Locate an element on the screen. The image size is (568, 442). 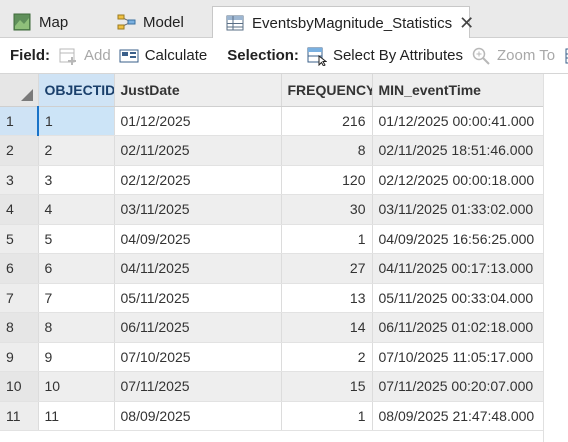
cell-min-eventtime: 05/11/2025 00:33:04.000 is located at coordinates (458, 298).